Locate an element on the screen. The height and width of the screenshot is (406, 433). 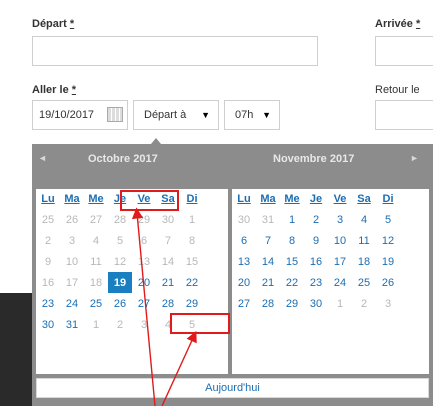
annotation-arrows is located at coordinates (164, 306).